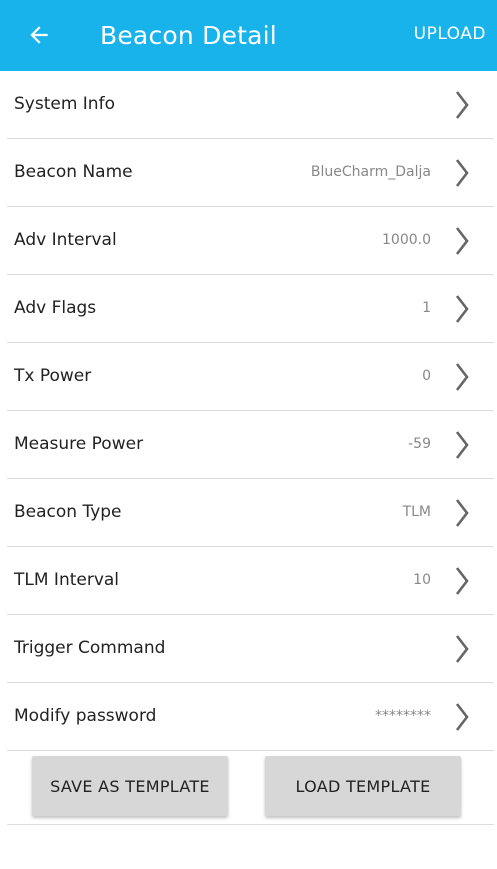 This screenshot has height=869, width=497. Describe the element at coordinates (416, 512) in the screenshot. I see `row-value: TLM` at that location.